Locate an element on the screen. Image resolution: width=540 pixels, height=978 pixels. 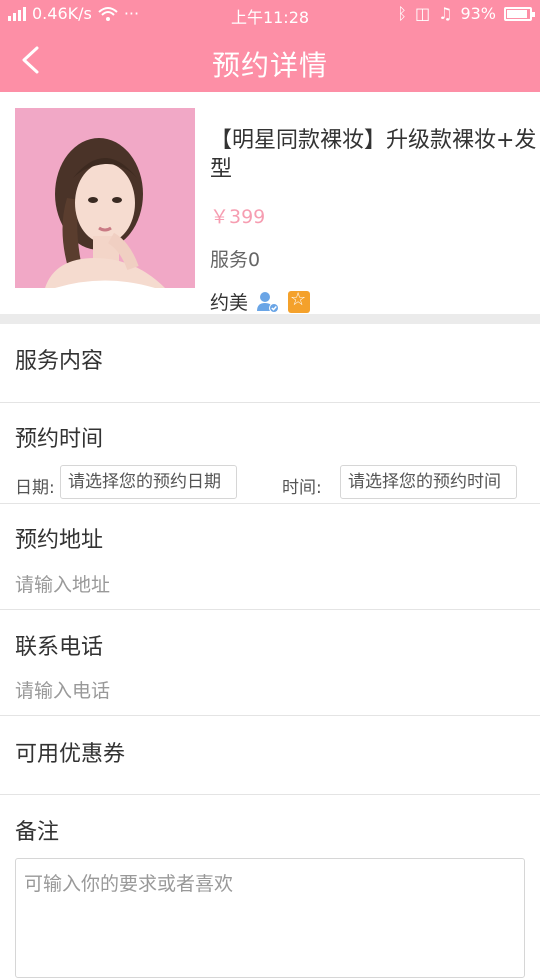
date-label: 日期: is located at coordinates (35, 488).